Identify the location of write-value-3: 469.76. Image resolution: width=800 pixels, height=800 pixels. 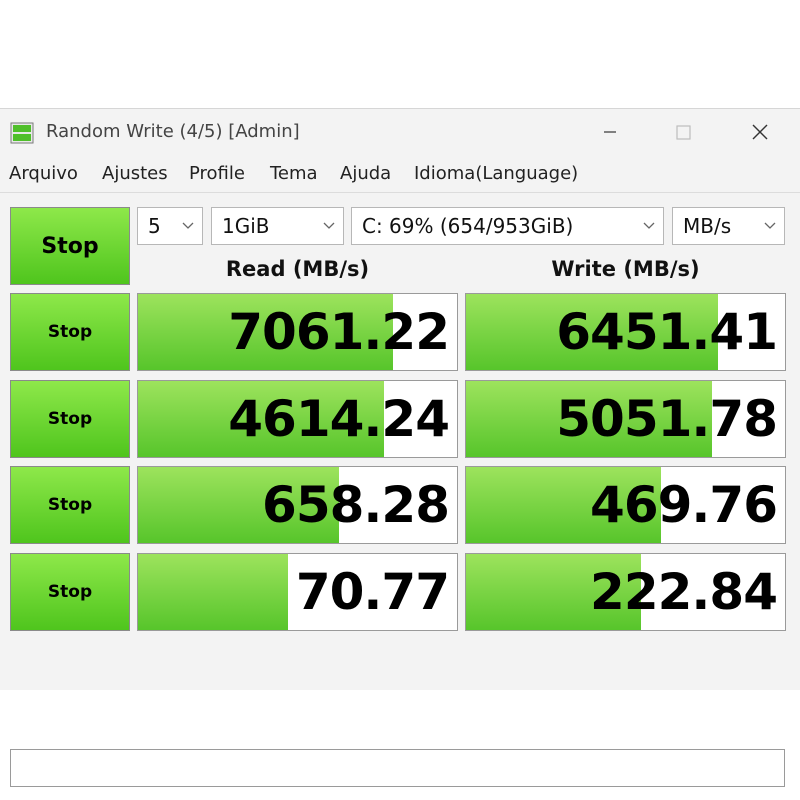
(684, 505).